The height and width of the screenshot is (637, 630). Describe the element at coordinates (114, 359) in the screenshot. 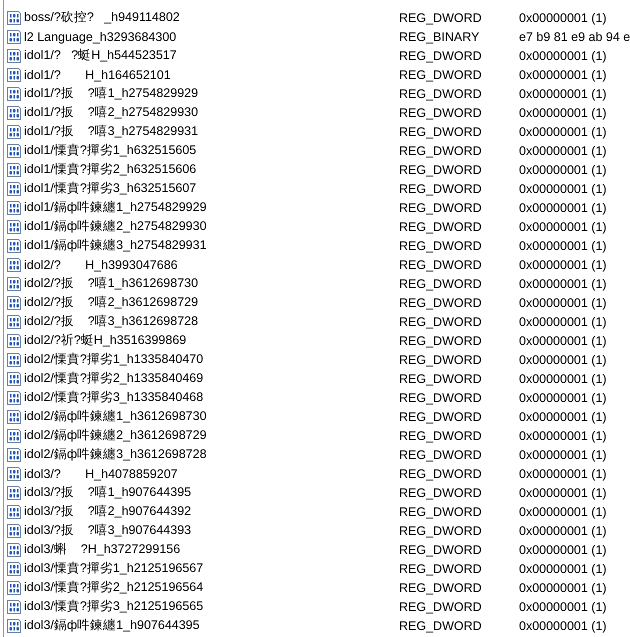

I see `value-name: idol2/慄賁?撣劣1_h1335840470` at that location.